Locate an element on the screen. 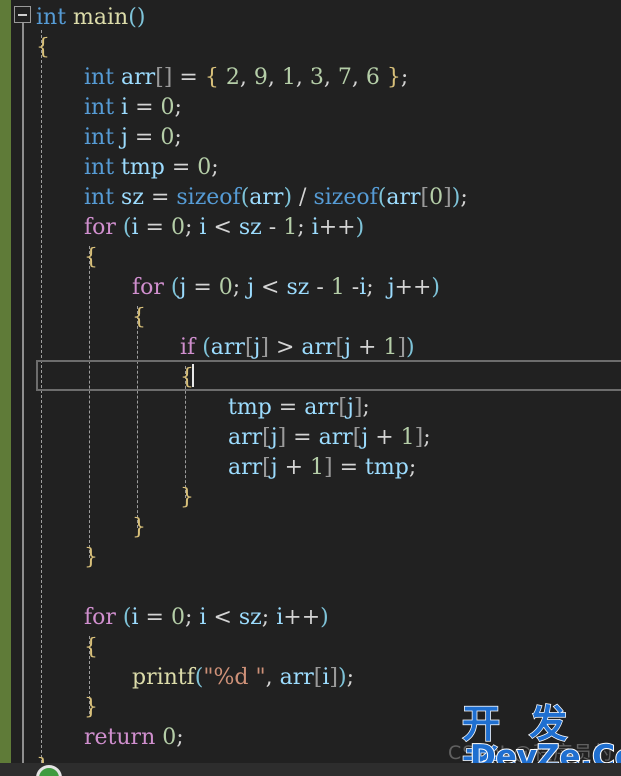  code-line: for (i = 0; i < sz - 1; i++) is located at coordinates (224, 227).